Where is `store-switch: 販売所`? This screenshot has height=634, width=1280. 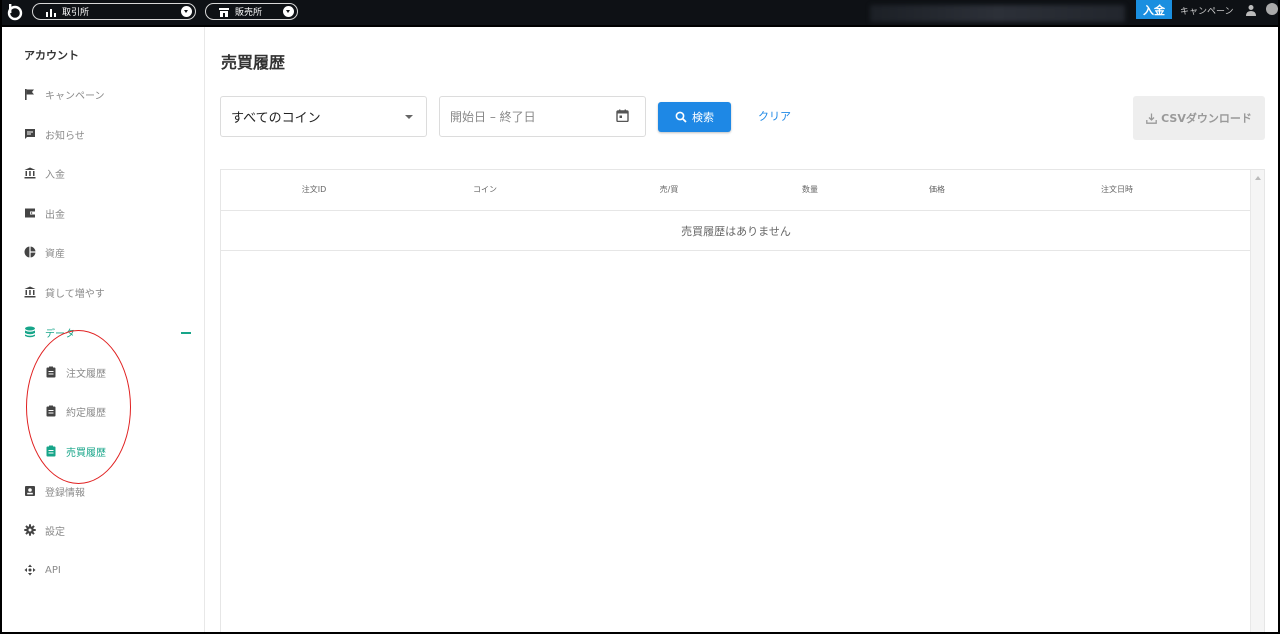
store-switch: 販売所 is located at coordinates (251, 11).